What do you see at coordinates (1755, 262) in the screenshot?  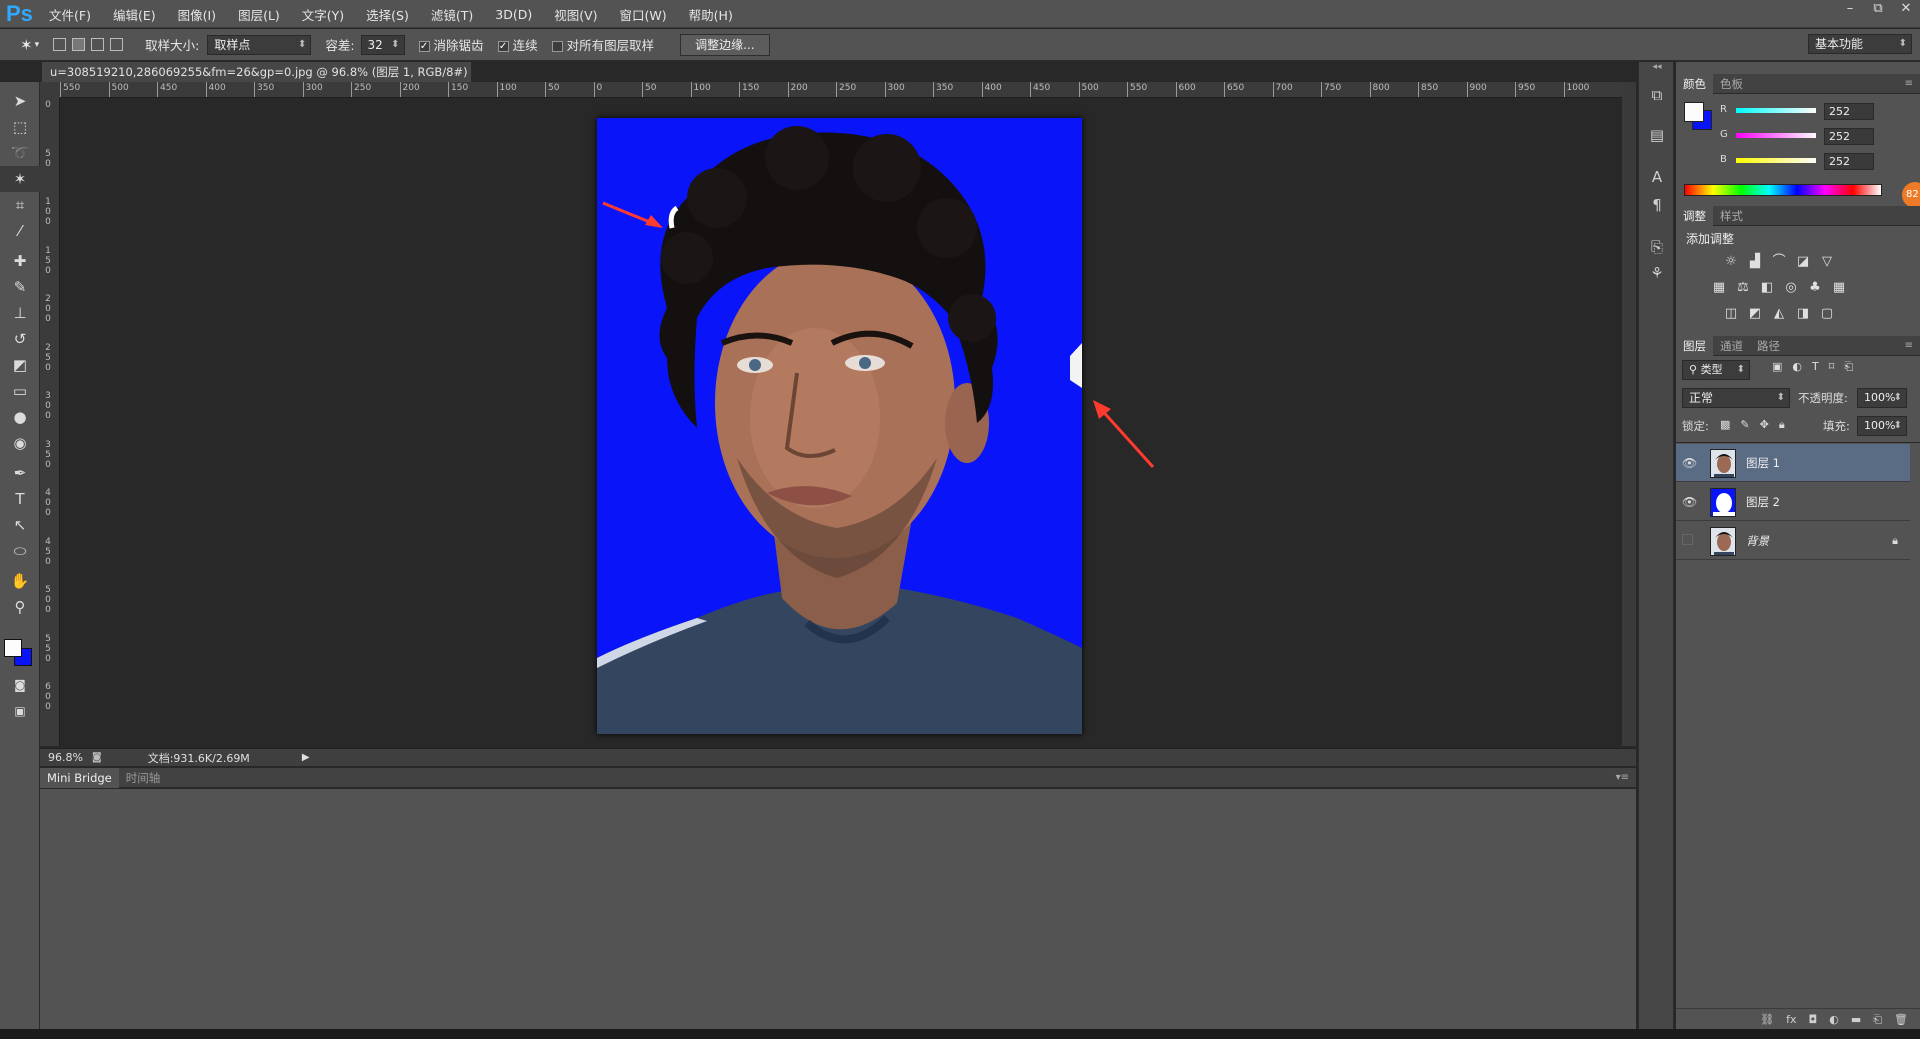 I see `levels-icon: ▟` at bounding box center [1755, 262].